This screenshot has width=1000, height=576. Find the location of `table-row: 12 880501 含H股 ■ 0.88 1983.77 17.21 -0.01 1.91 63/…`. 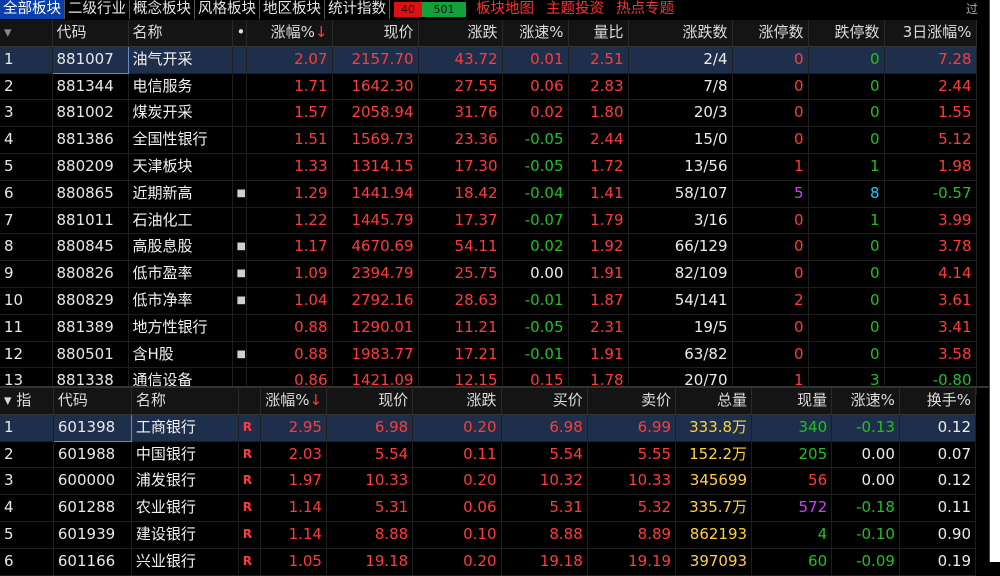

table-row: 12 880501 含H股 ■ 0.88 1983.77 17.21 -0.01 1.91 63/… is located at coordinates (488, 355).